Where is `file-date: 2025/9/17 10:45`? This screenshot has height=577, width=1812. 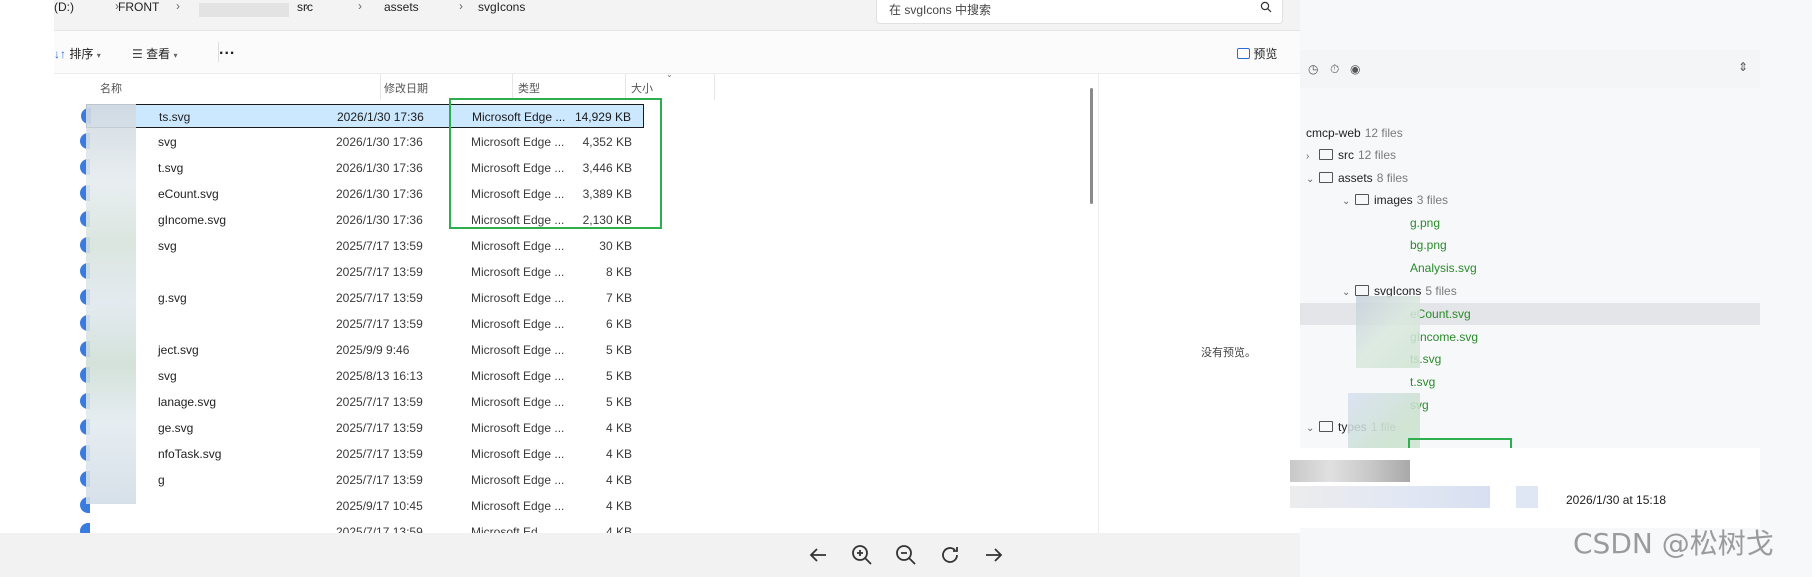
file-date: 2025/9/17 10:45 is located at coordinates (379, 506).